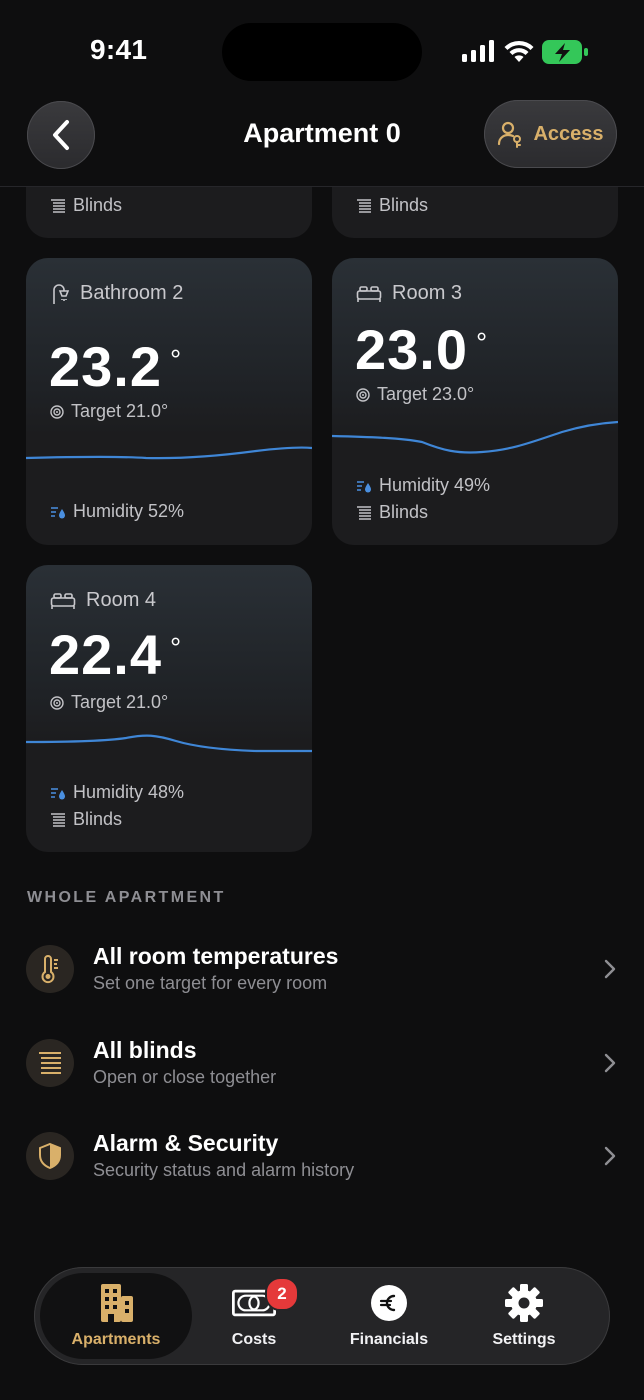 Image resolution: width=644 pixels, height=1400 pixels. I want to click on dynamic-island, so click(322, 52).